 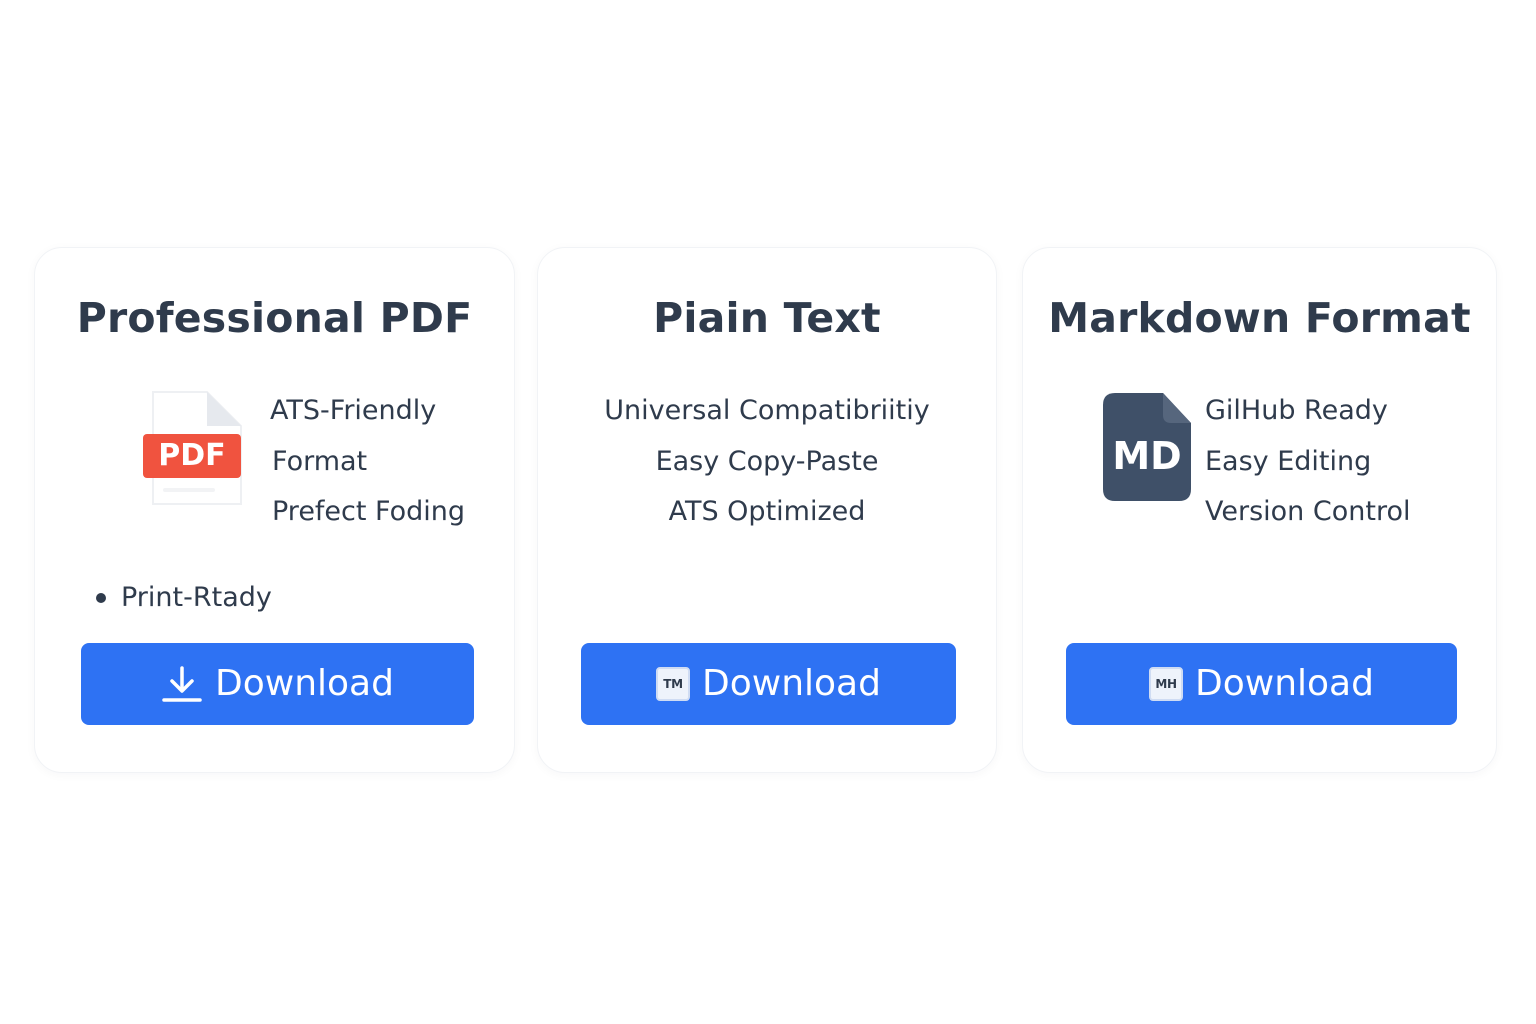 I want to click on download-markdown-button: MH Download, so click(x=1261, y=684).